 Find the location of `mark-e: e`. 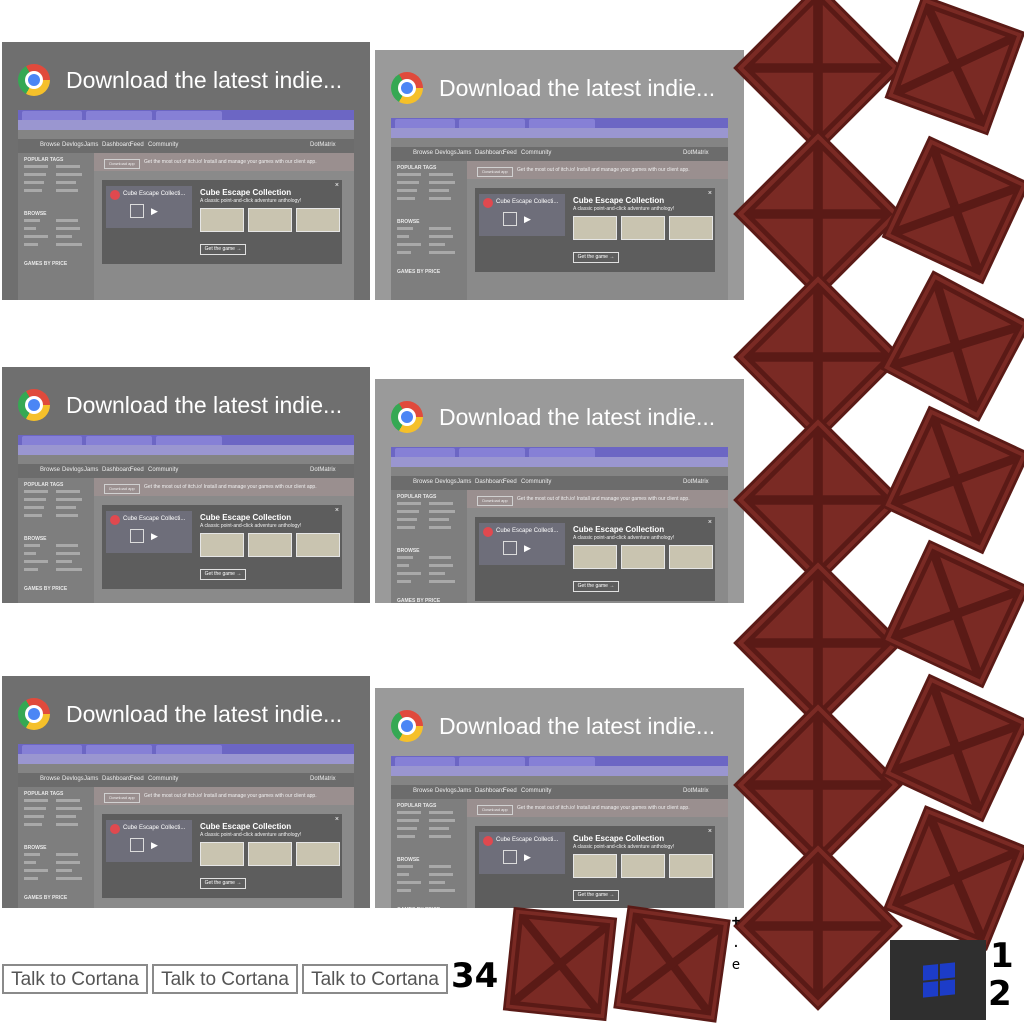

mark-e: e is located at coordinates (736, 965).